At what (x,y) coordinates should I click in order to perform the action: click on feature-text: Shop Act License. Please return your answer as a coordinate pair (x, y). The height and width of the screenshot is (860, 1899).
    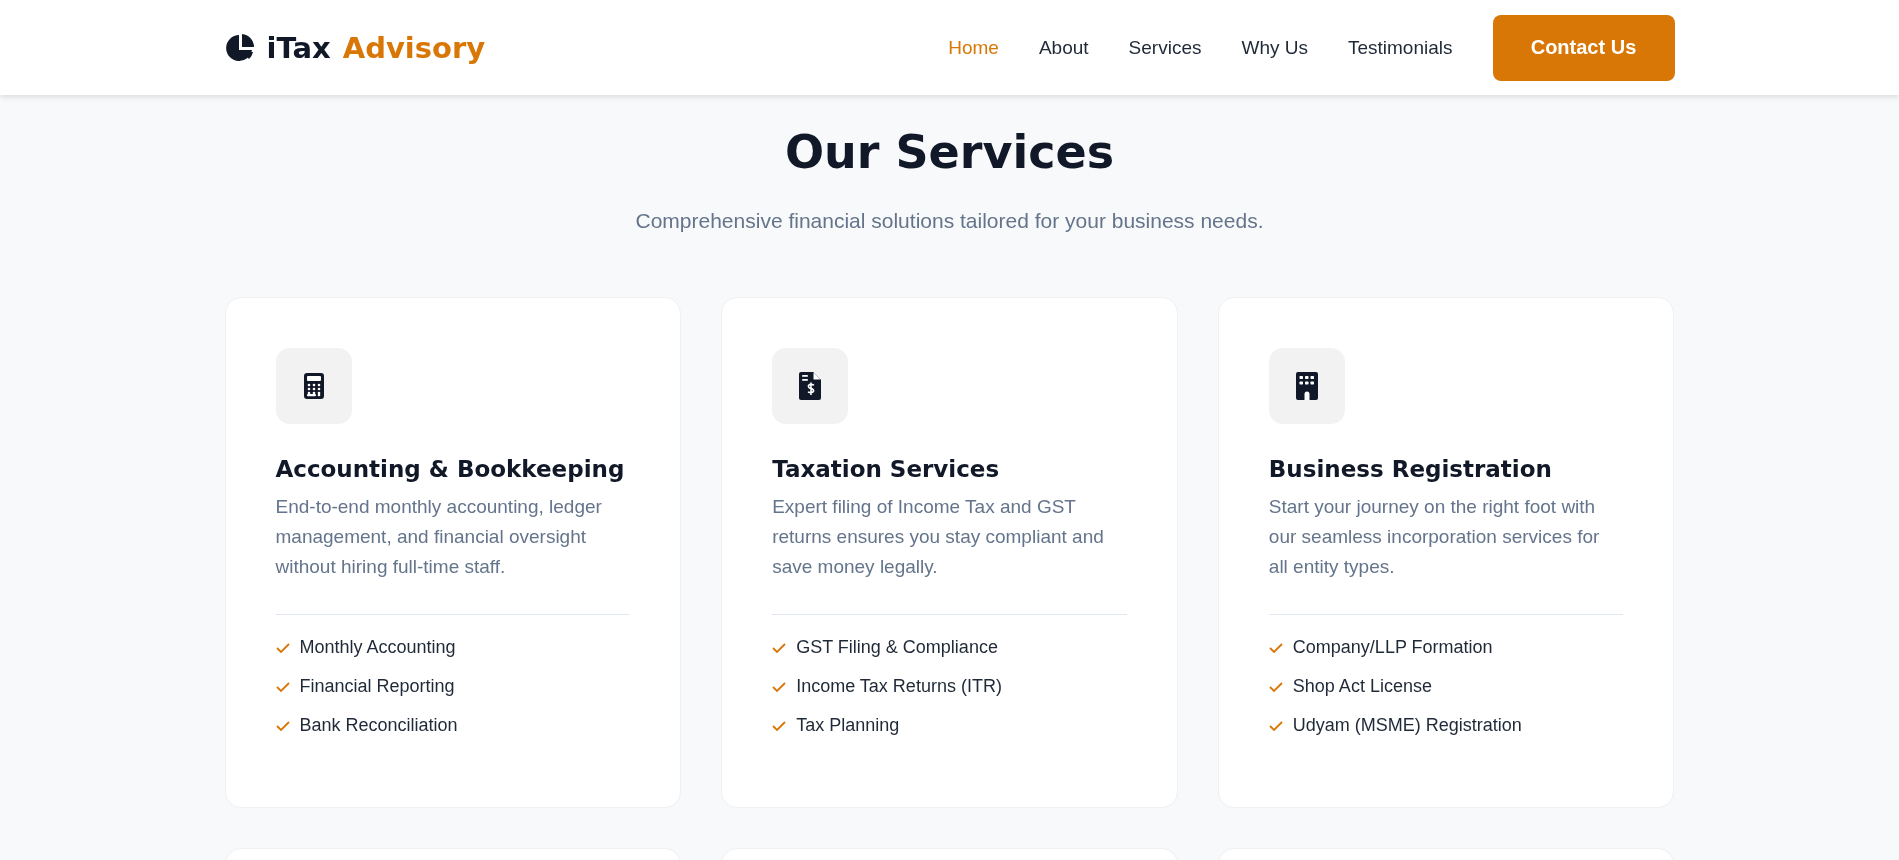
    Looking at the image, I should click on (1362, 686).